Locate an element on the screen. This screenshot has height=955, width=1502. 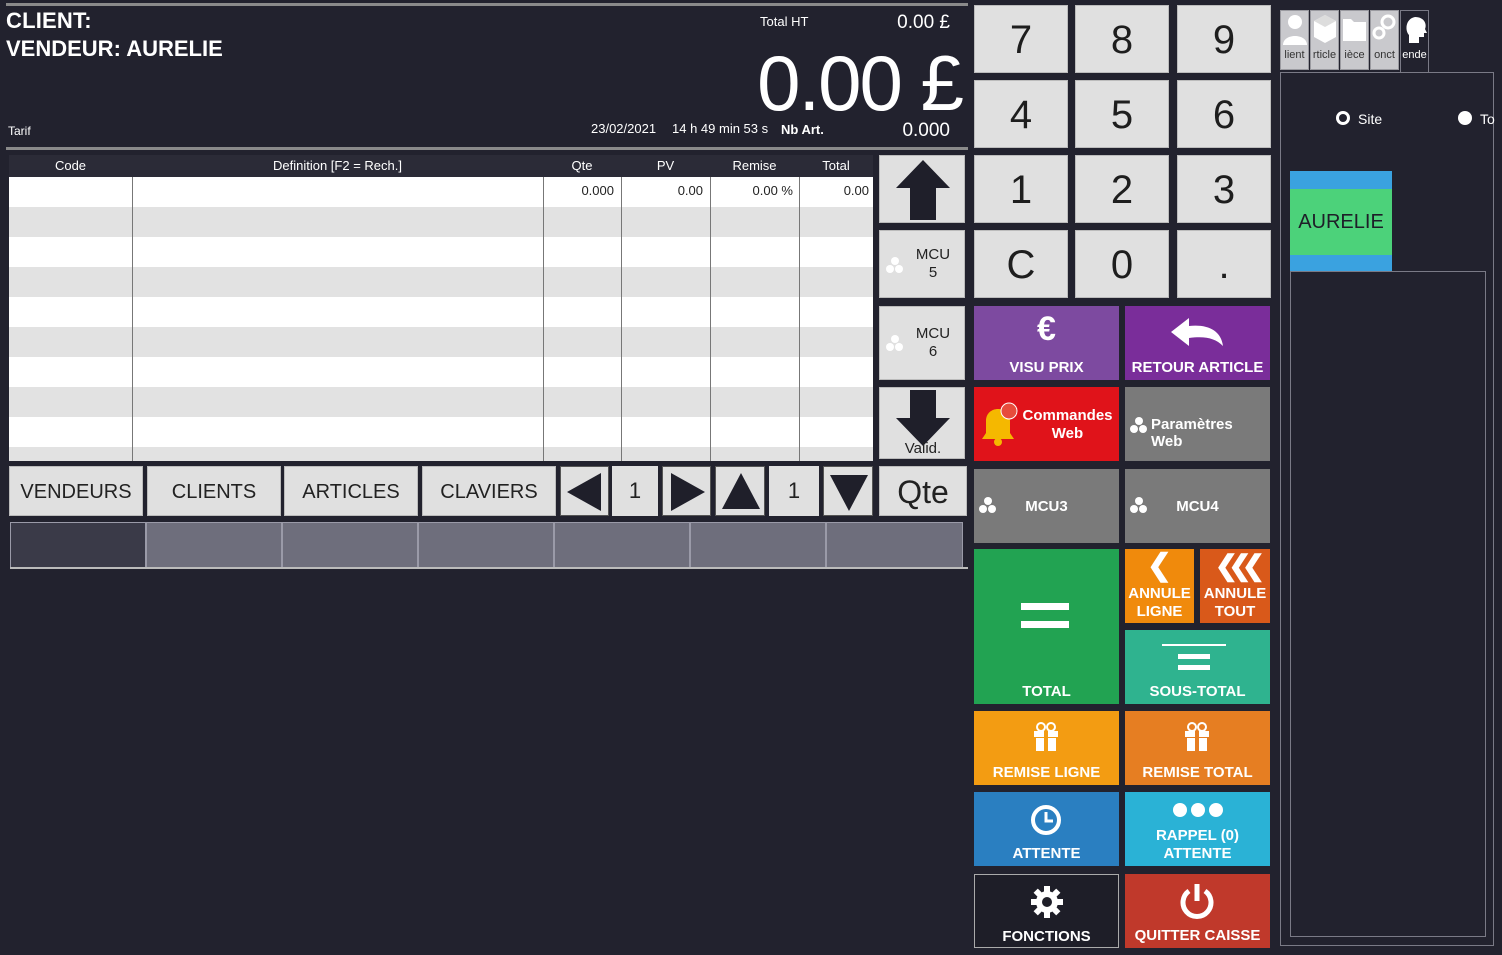
numpad-key-clear: C is located at coordinates (1021, 264).